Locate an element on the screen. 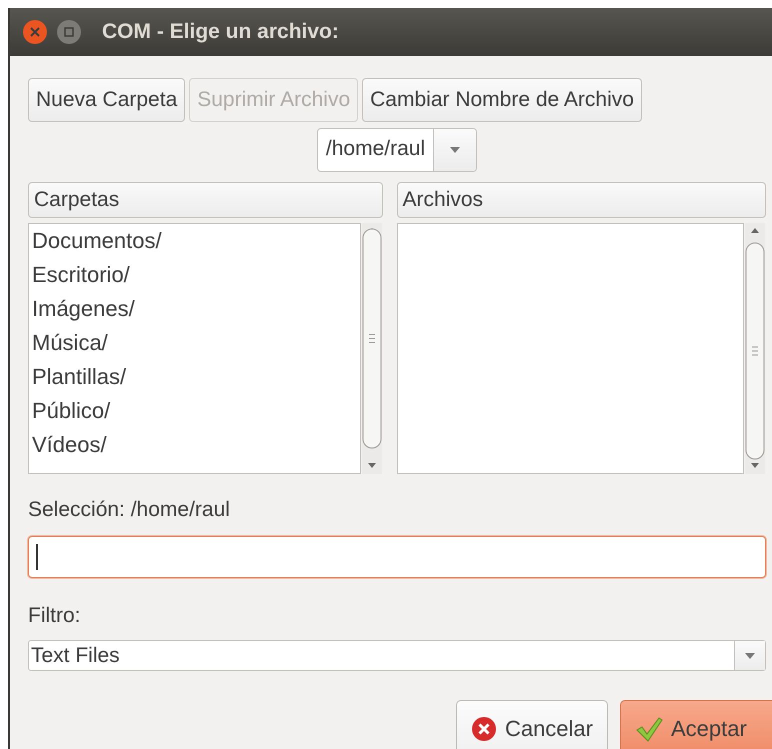  folder-item: Documentos/ is located at coordinates (194, 241).